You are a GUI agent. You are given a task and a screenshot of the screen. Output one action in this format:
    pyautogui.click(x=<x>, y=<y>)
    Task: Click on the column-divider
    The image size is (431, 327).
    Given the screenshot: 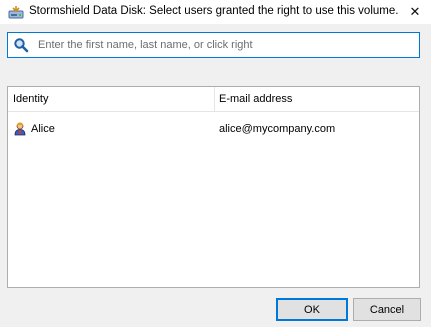 What is the action you would take?
    pyautogui.click(x=214, y=99)
    